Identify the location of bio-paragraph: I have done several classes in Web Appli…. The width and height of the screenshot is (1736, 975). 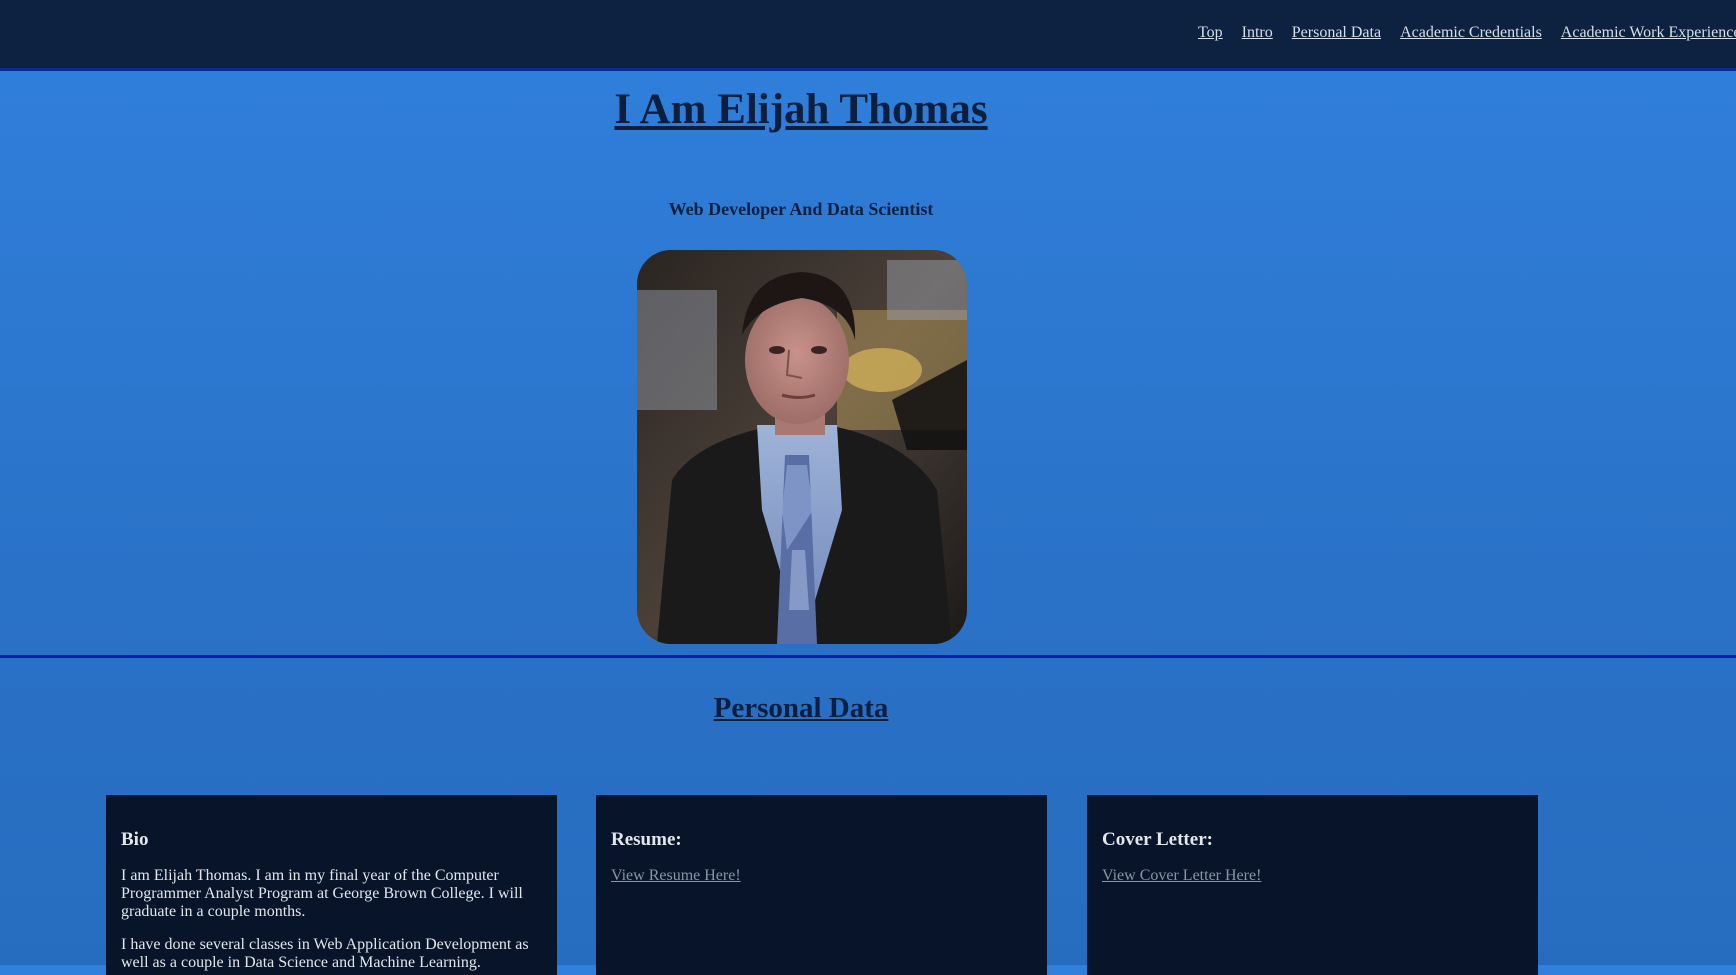
(325, 953).